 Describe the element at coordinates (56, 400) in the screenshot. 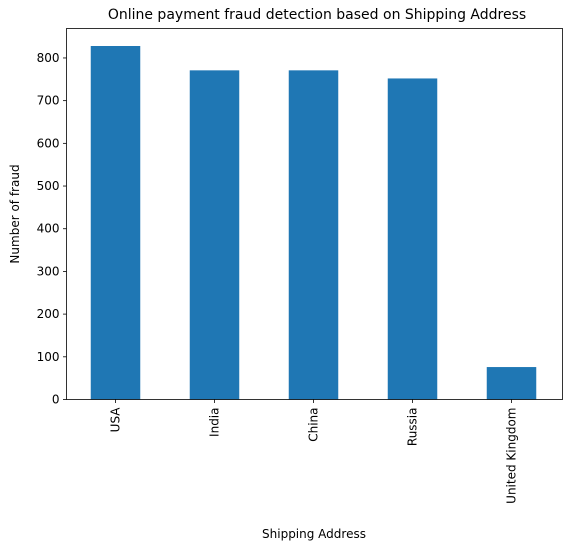

I see `y-tick-label: 0` at that location.